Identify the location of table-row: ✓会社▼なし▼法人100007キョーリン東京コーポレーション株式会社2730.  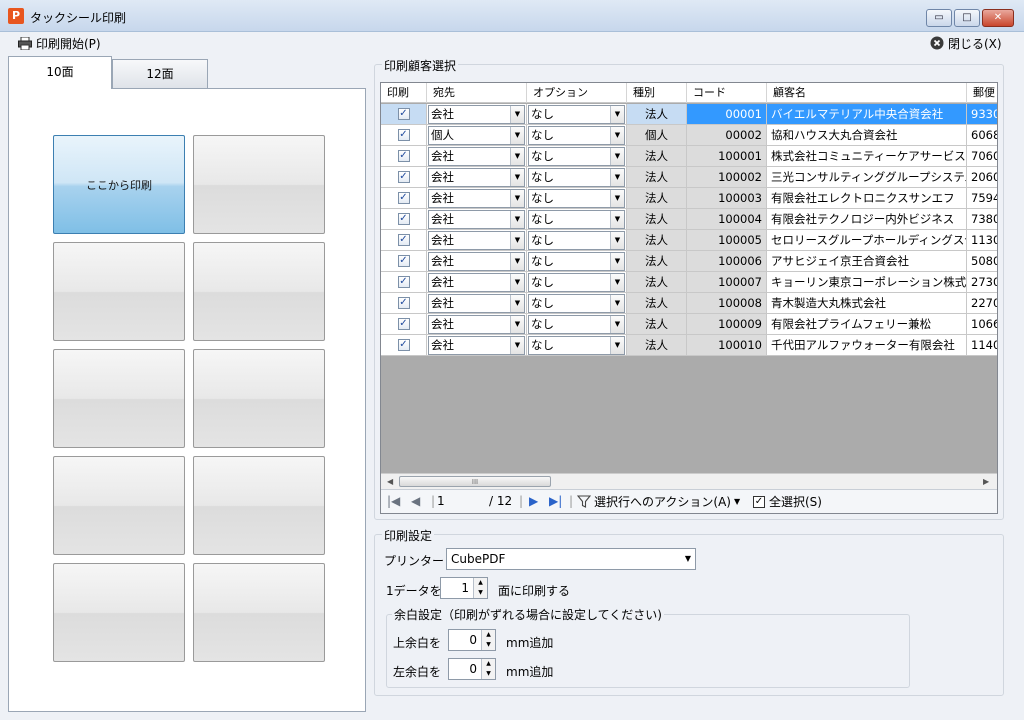
(689, 282).